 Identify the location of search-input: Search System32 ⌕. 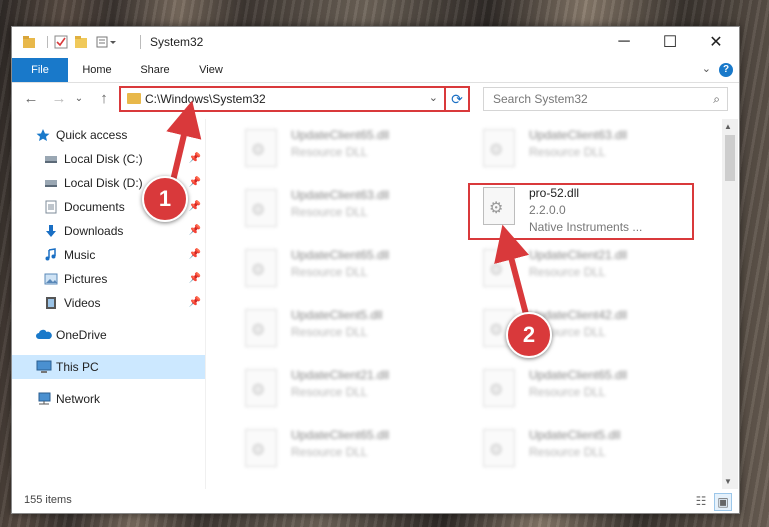
(605, 99).